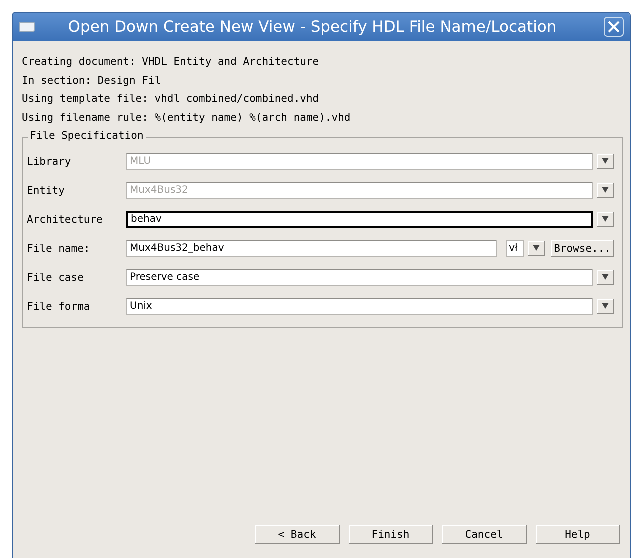 The height and width of the screenshot is (558, 631). Describe the element at coordinates (65, 220) in the screenshot. I see `field-label: Architecture` at that location.